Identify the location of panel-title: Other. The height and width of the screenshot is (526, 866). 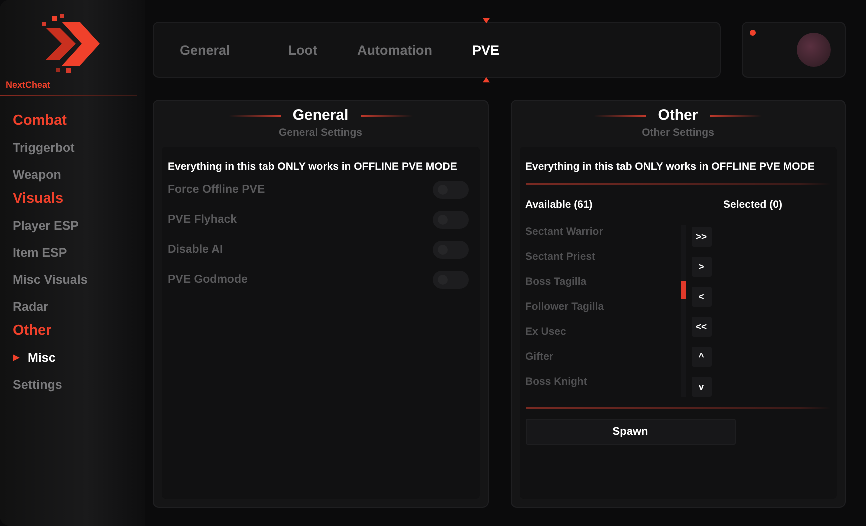
(678, 115).